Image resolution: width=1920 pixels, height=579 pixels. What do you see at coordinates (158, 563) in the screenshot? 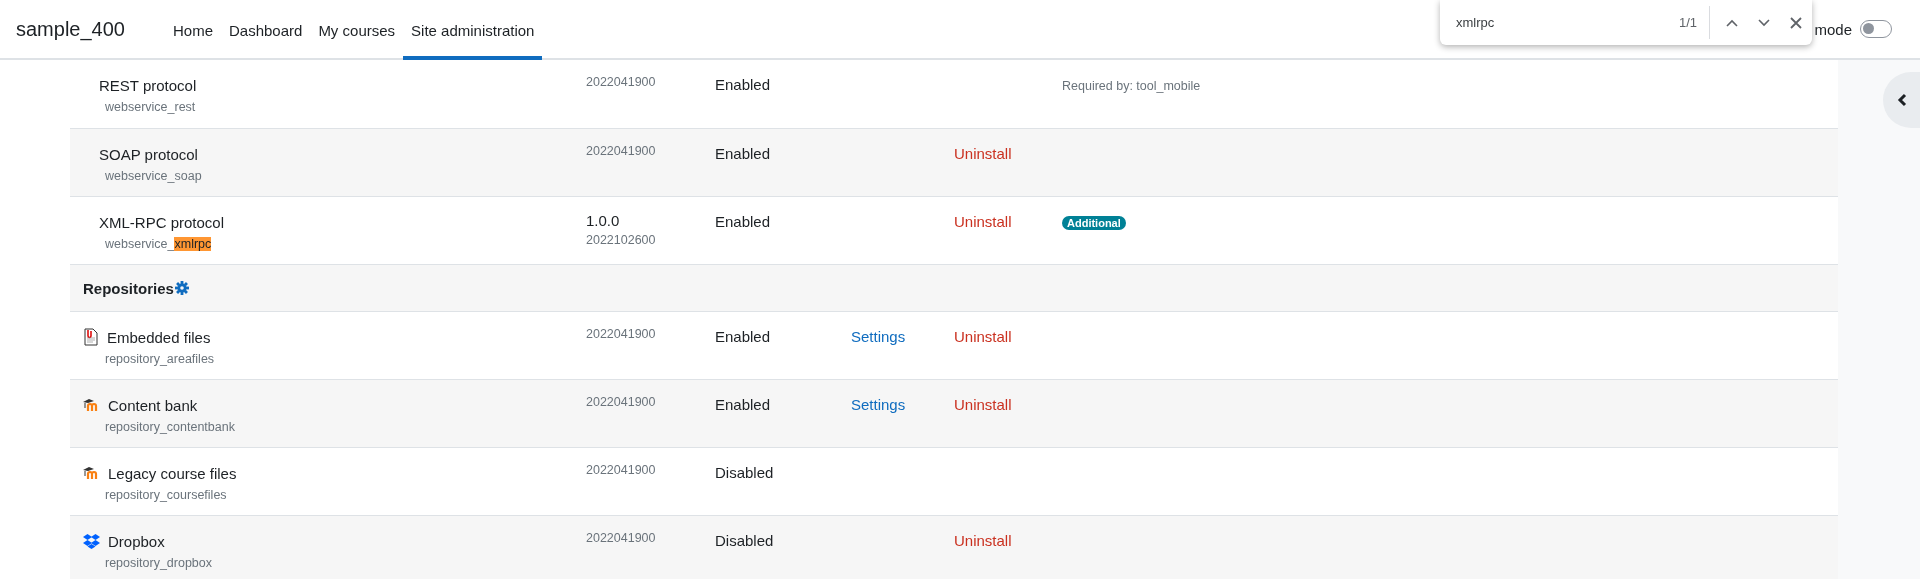
I see `component-name: repository_dropbox` at bounding box center [158, 563].